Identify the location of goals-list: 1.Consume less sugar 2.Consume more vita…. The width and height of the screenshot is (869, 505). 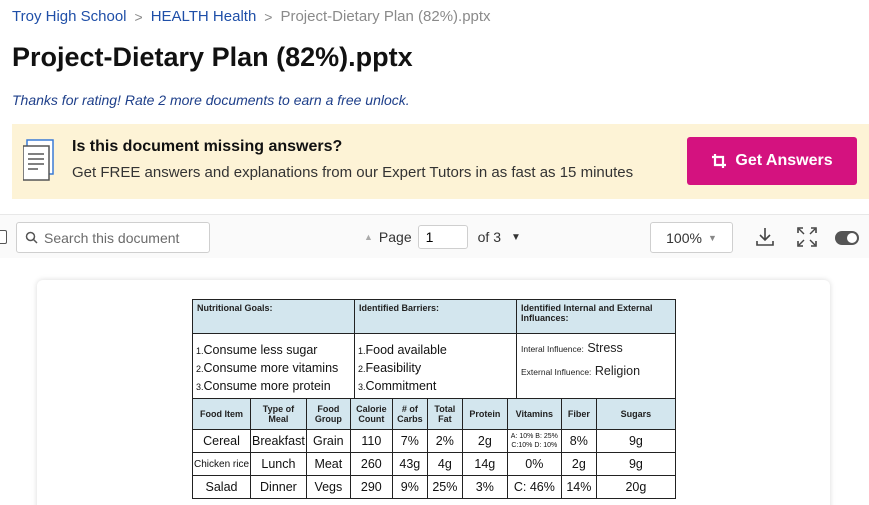
(273, 366).